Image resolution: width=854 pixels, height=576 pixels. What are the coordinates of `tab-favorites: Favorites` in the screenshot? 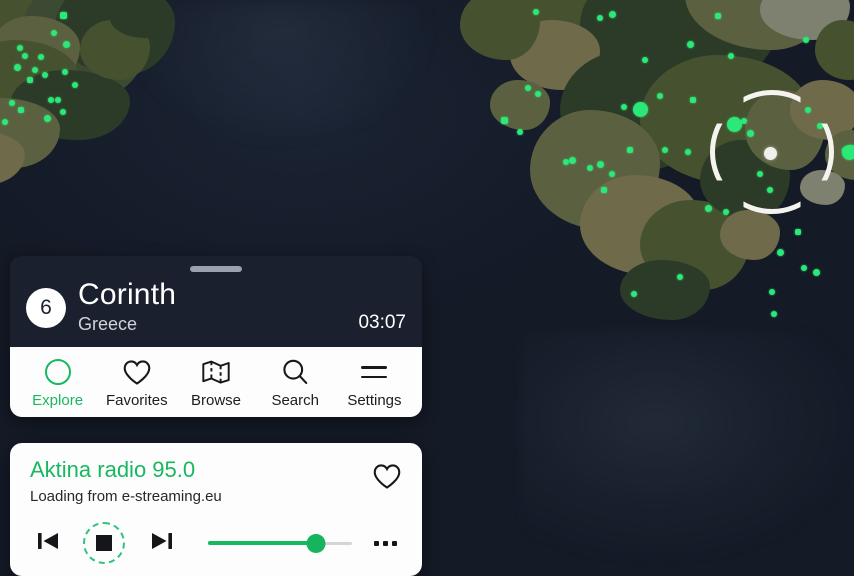 It's located at (136, 383).